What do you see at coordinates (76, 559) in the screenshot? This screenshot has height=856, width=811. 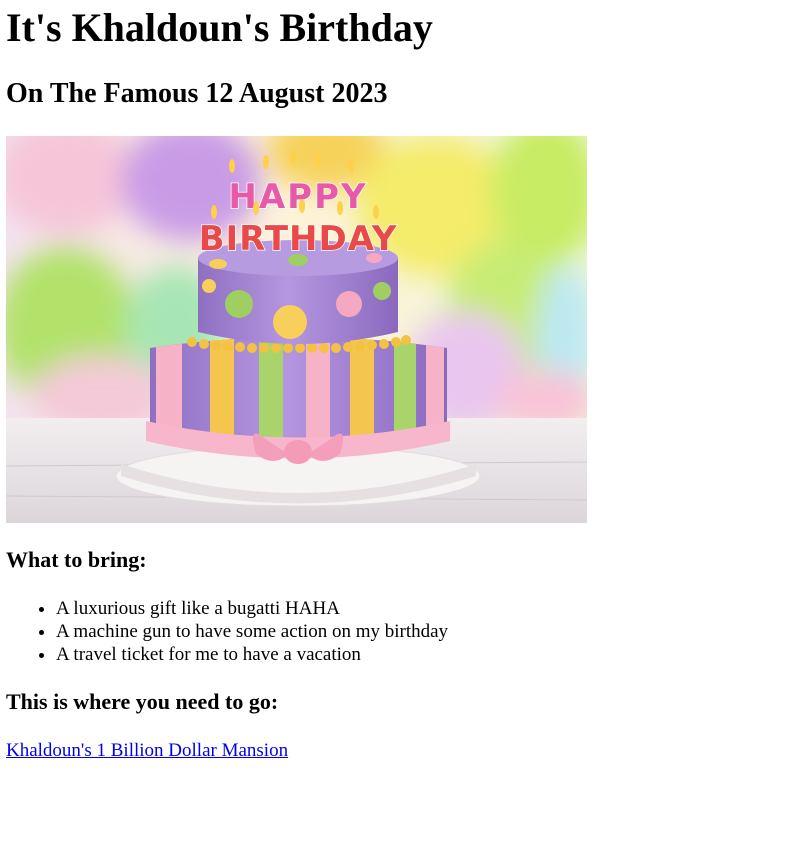 I see `bring-heading: What to bring:` at bounding box center [76, 559].